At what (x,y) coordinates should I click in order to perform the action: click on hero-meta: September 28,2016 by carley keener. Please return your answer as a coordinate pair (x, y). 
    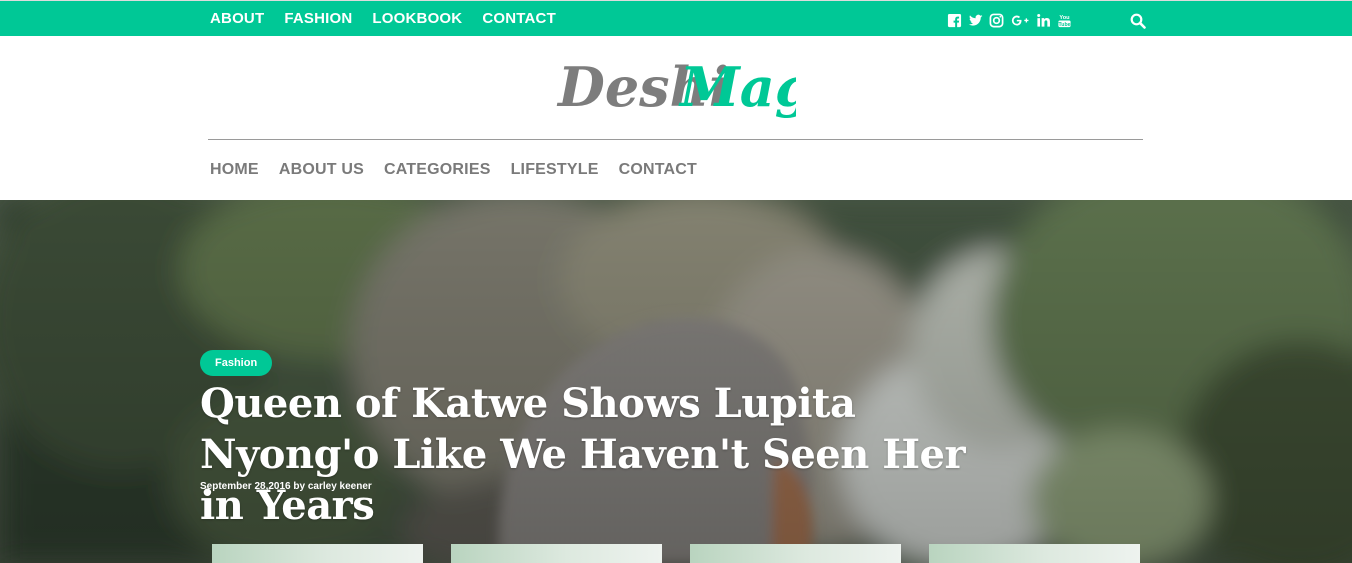
    Looking at the image, I should click on (286, 486).